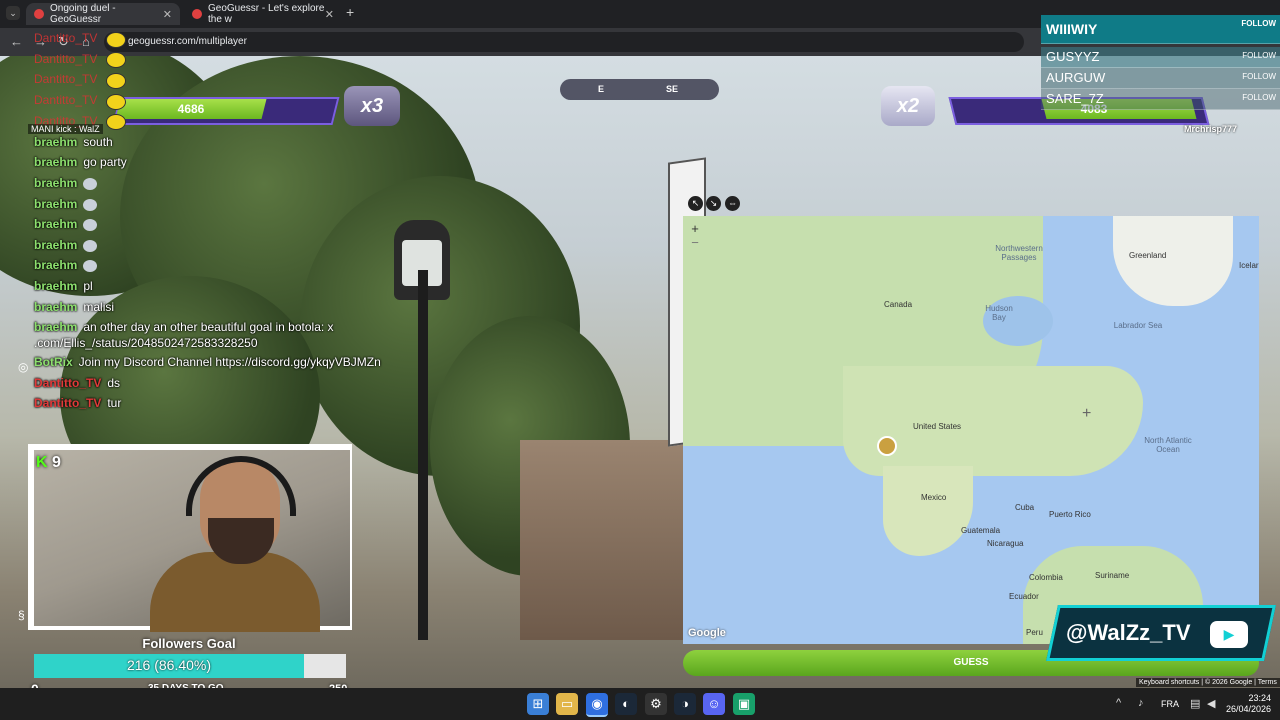 The height and width of the screenshot is (720, 1280). What do you see at coordinates (191, 109) in the screenshot?
I see `player1-health-value: 4686` at bounding box center [191, 109].